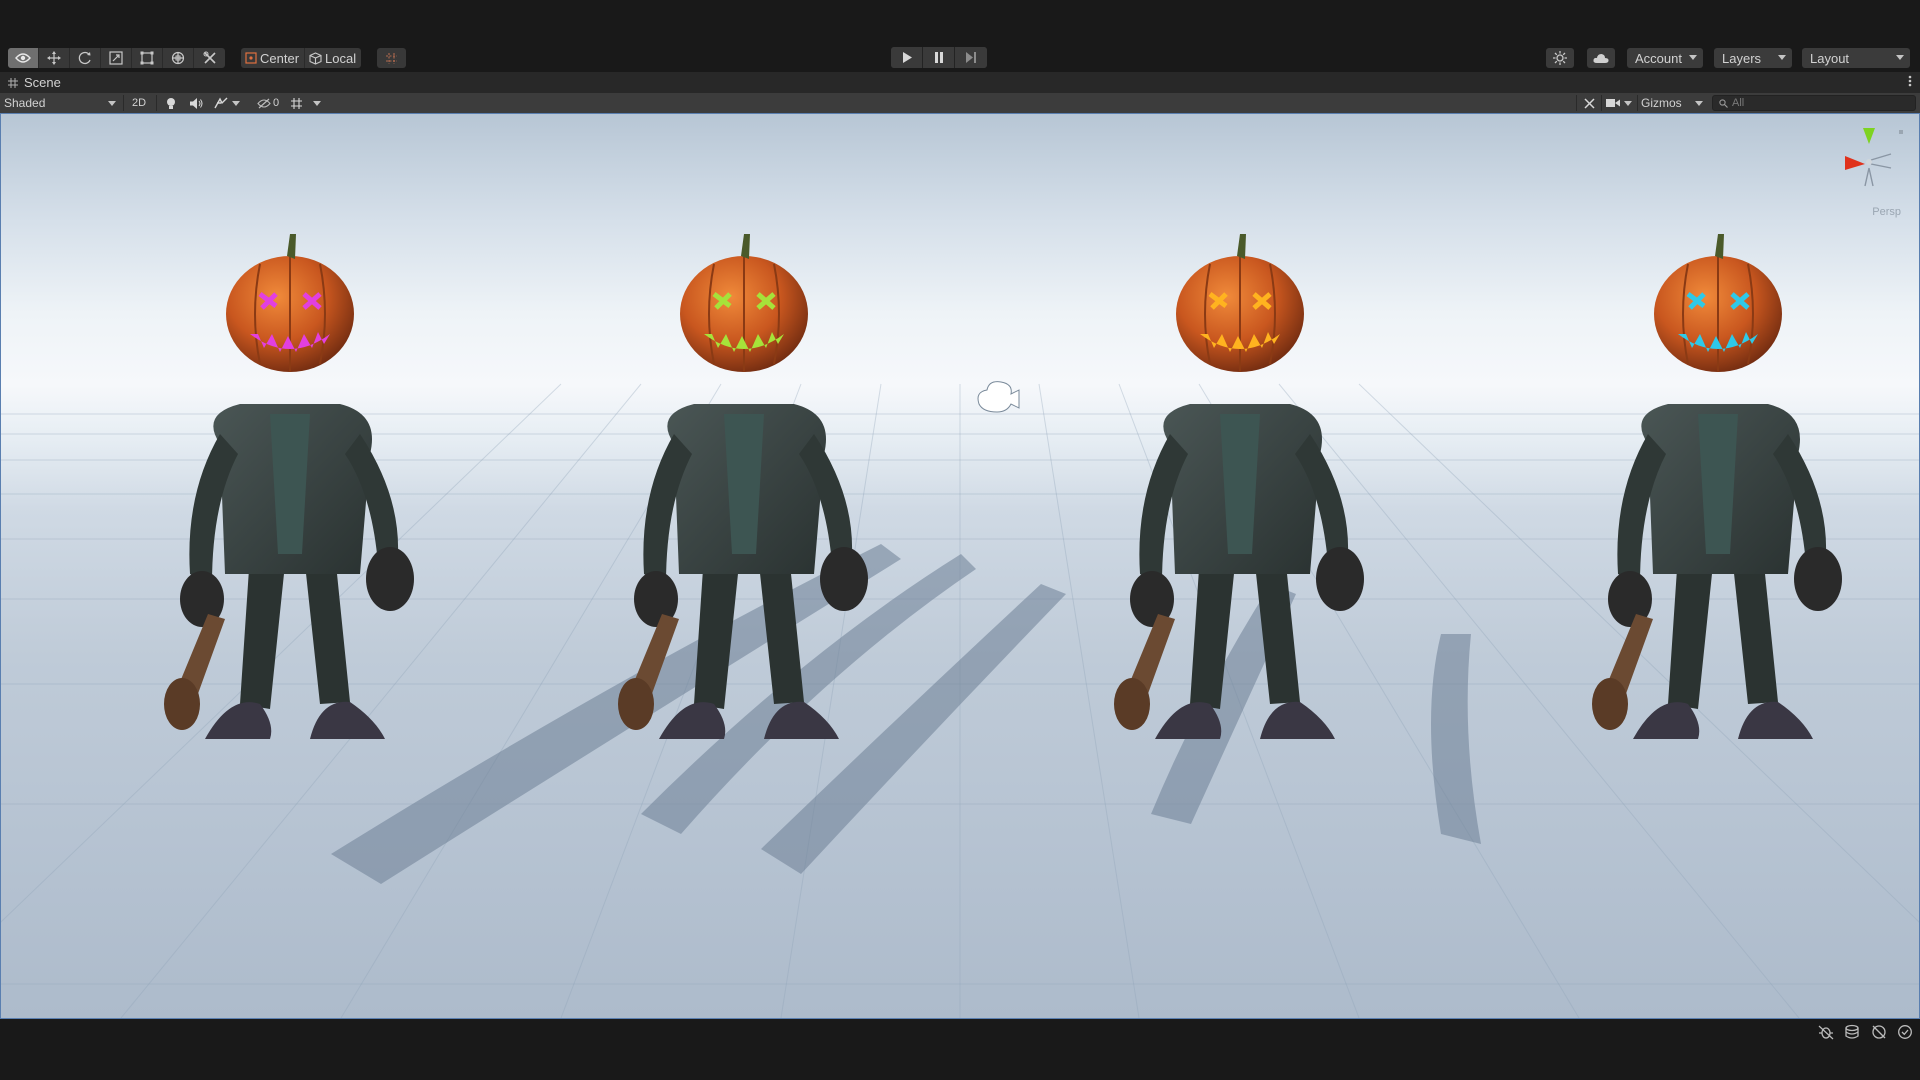  I want to click on pause-button, so click(939, 57).